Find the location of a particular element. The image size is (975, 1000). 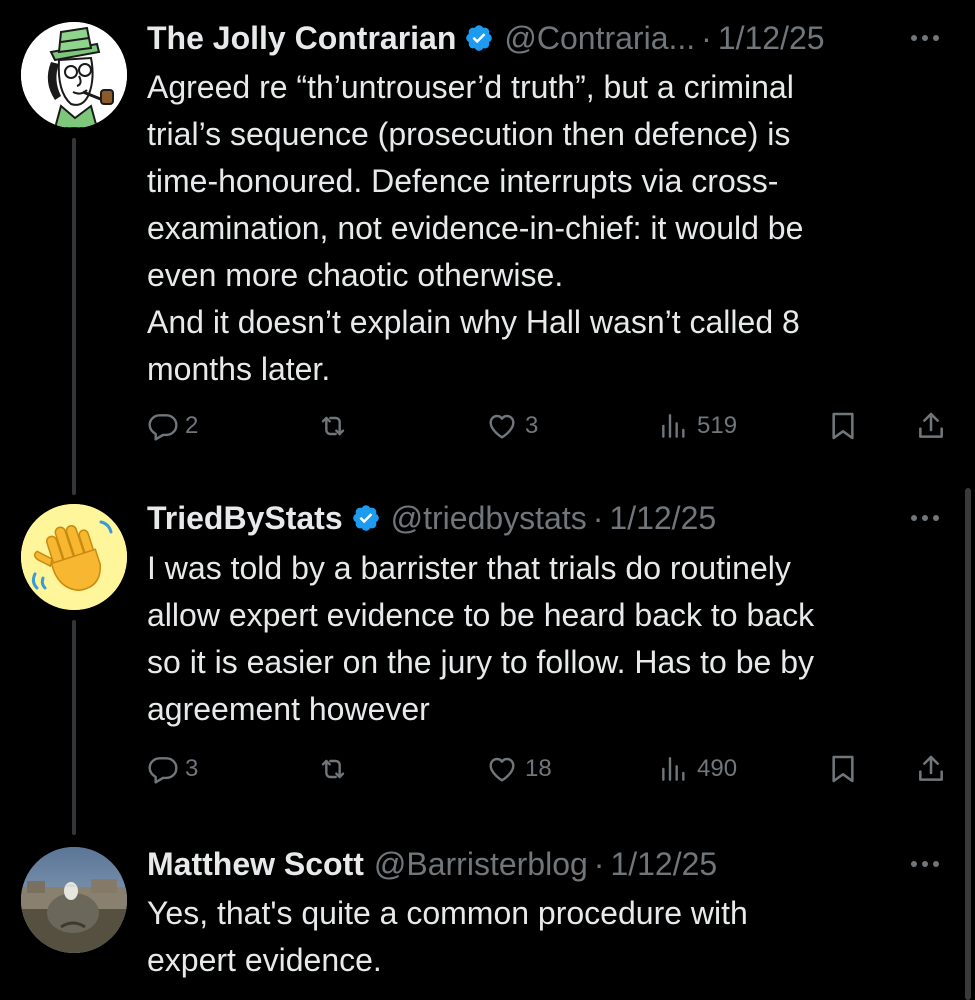

photo-avatar-icon is located at coordinates (74, 900).